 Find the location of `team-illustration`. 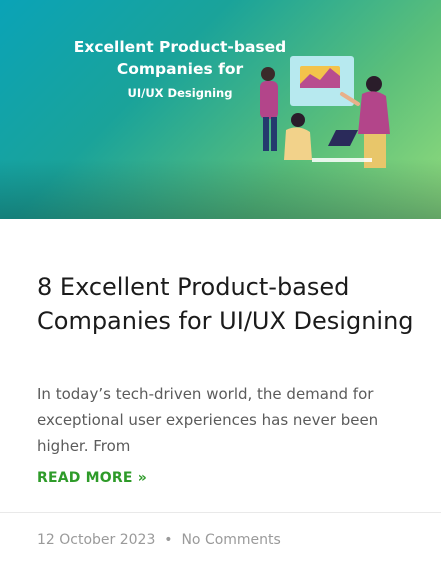

team-illustration is located at coordinates (325, 112).